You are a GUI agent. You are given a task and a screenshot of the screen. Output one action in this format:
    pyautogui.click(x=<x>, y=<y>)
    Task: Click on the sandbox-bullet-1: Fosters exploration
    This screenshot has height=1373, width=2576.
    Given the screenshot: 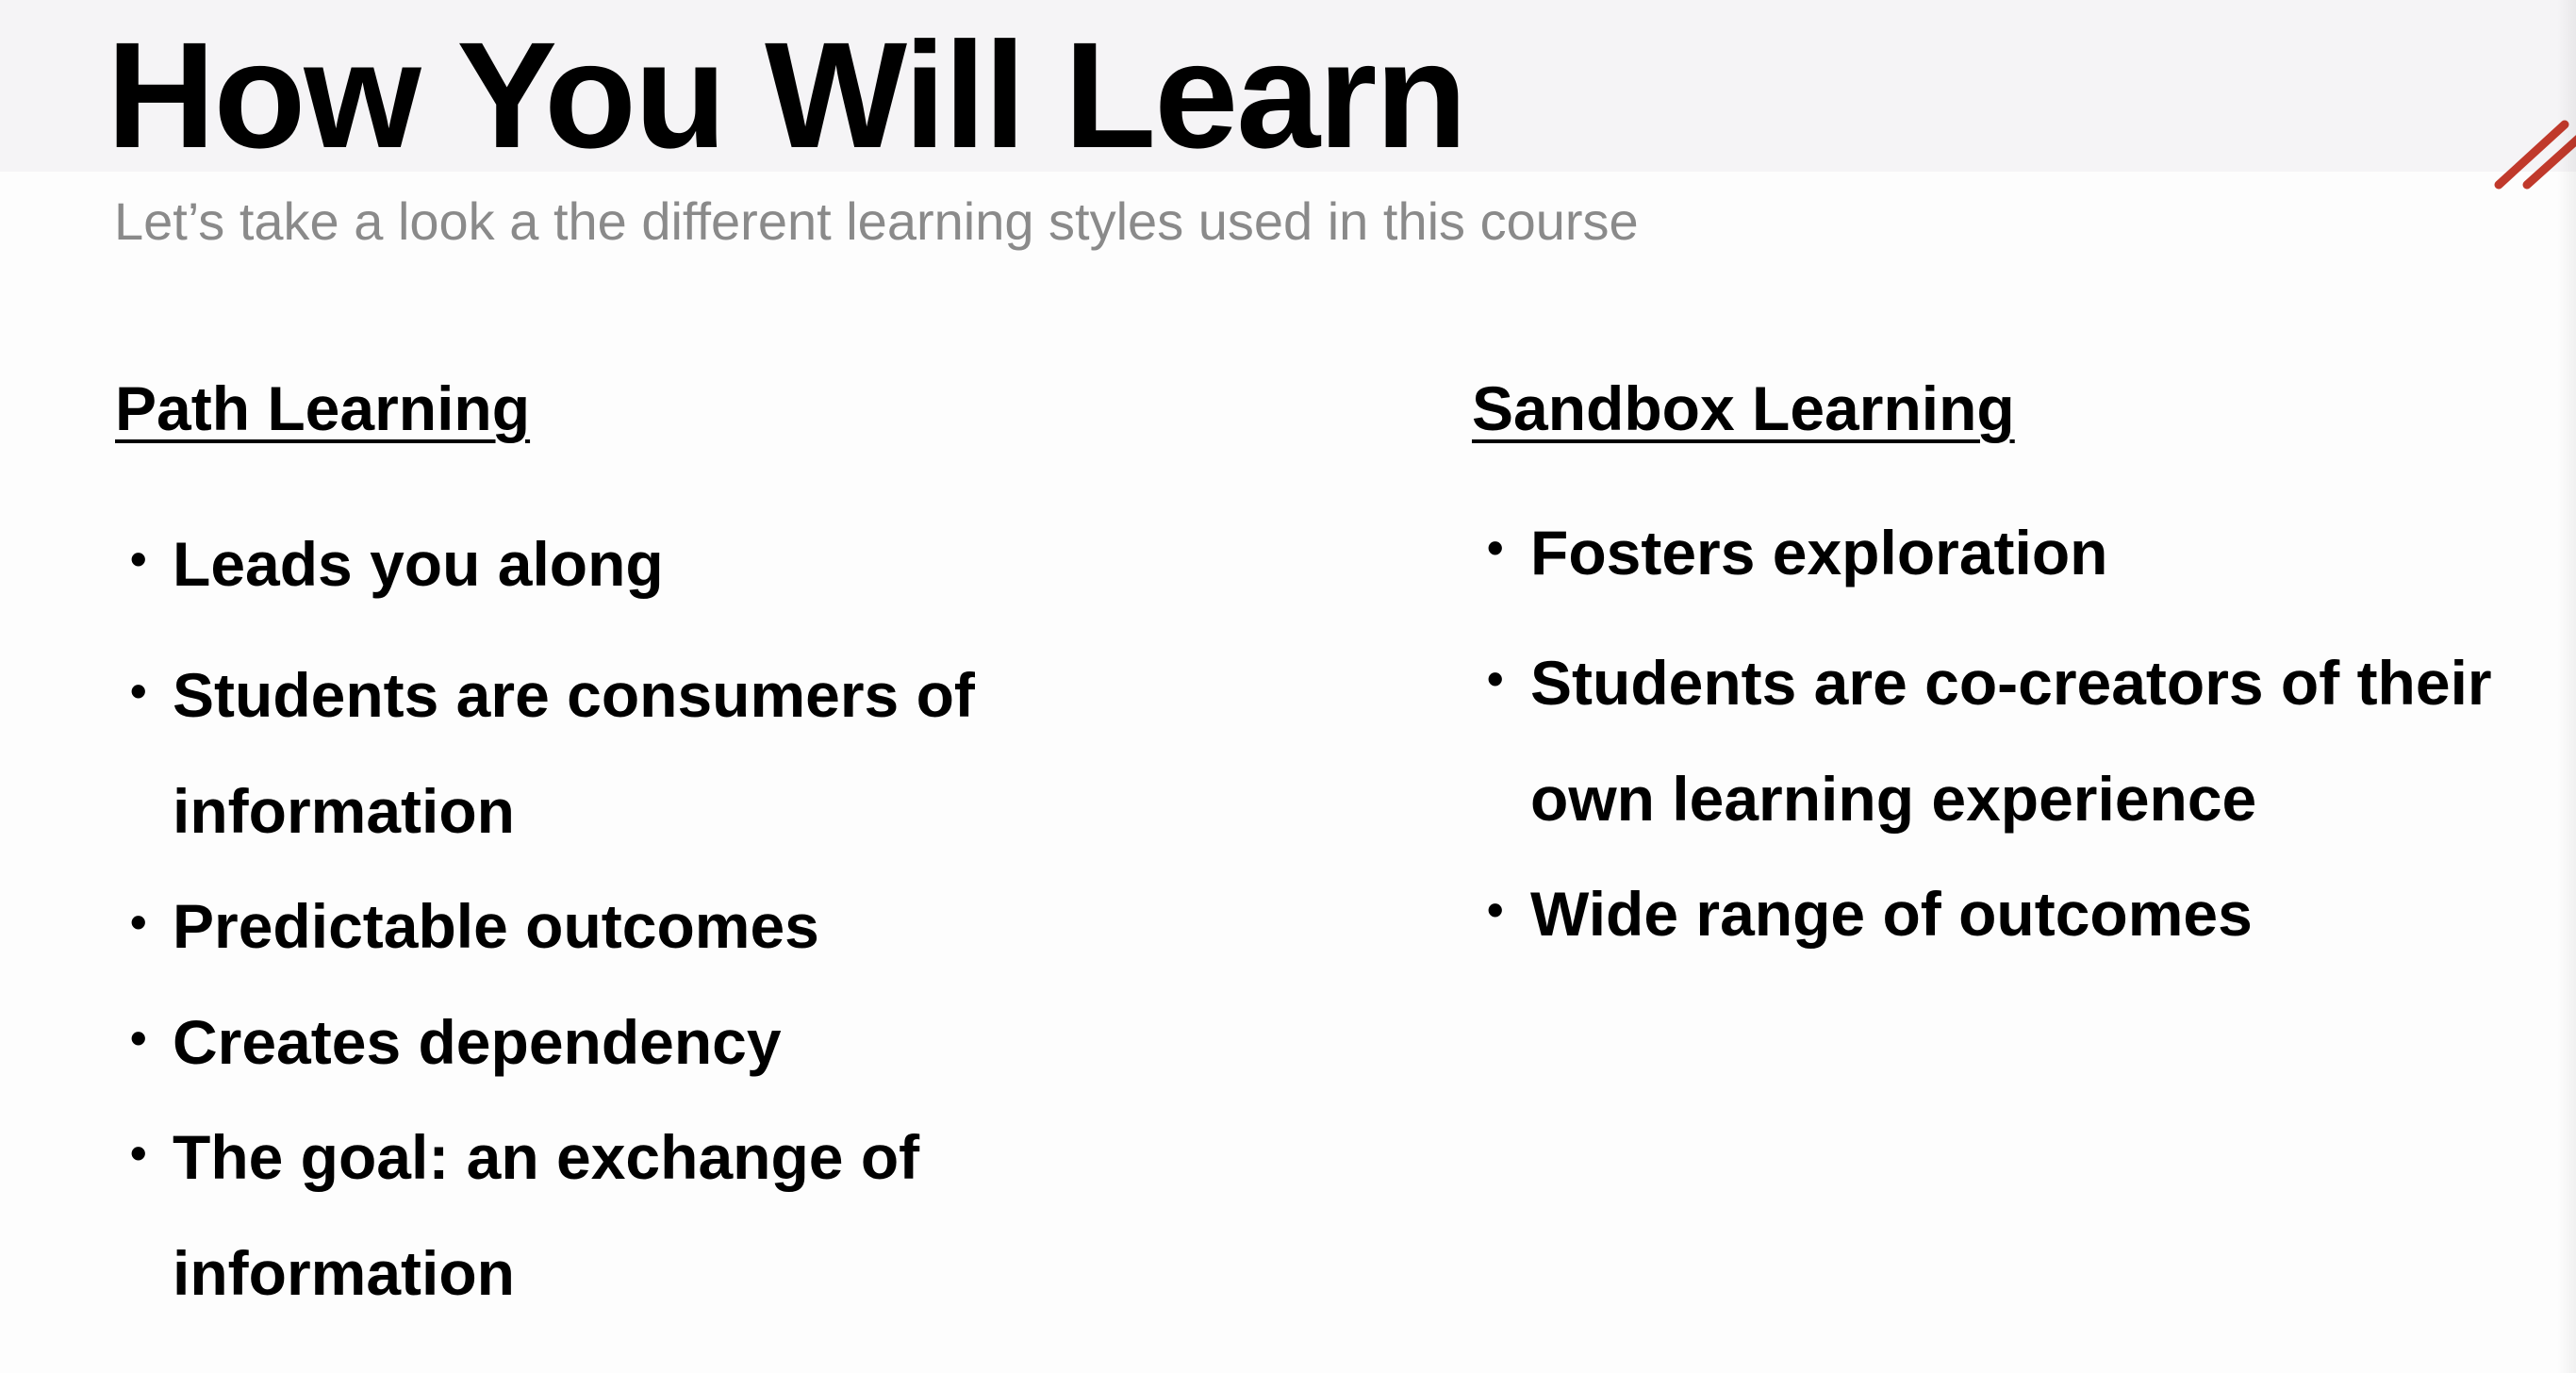 What is the action you would take?
    pyautogui.click(x=1819, y=552)
    